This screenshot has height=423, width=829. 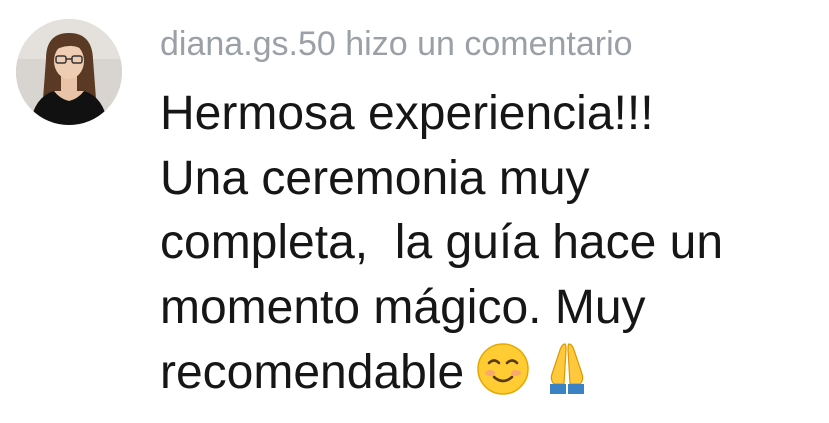 I want to click on smiling-face-icon, so click(x=503, y=369).